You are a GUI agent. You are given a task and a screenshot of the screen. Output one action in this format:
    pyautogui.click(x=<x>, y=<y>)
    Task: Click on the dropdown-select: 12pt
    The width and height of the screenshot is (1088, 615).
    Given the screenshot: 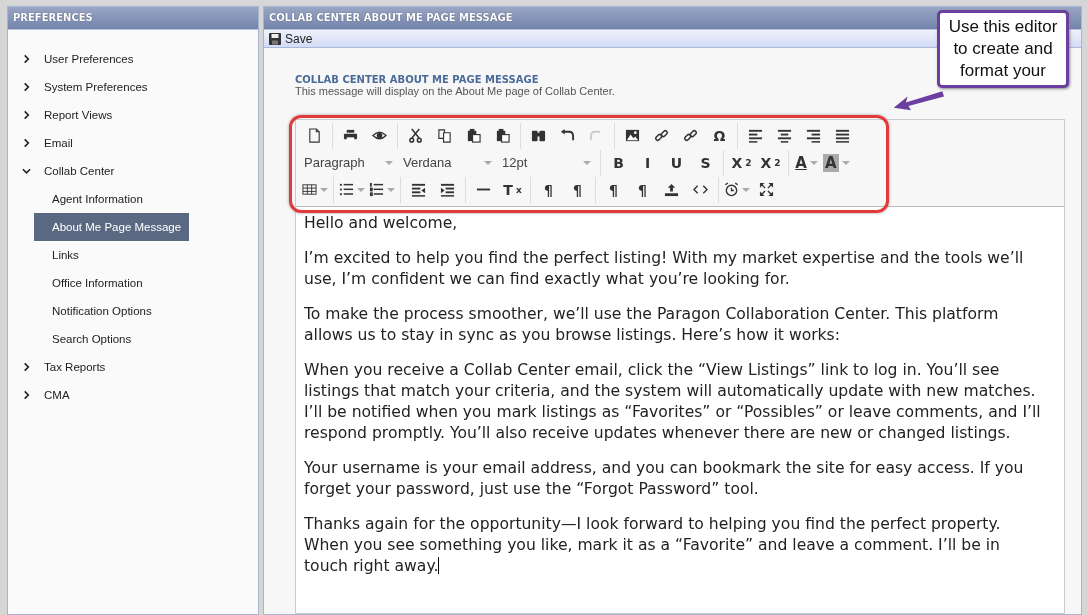 What is the action you would take?
    pyautogui.click(x=547, y=162)
    